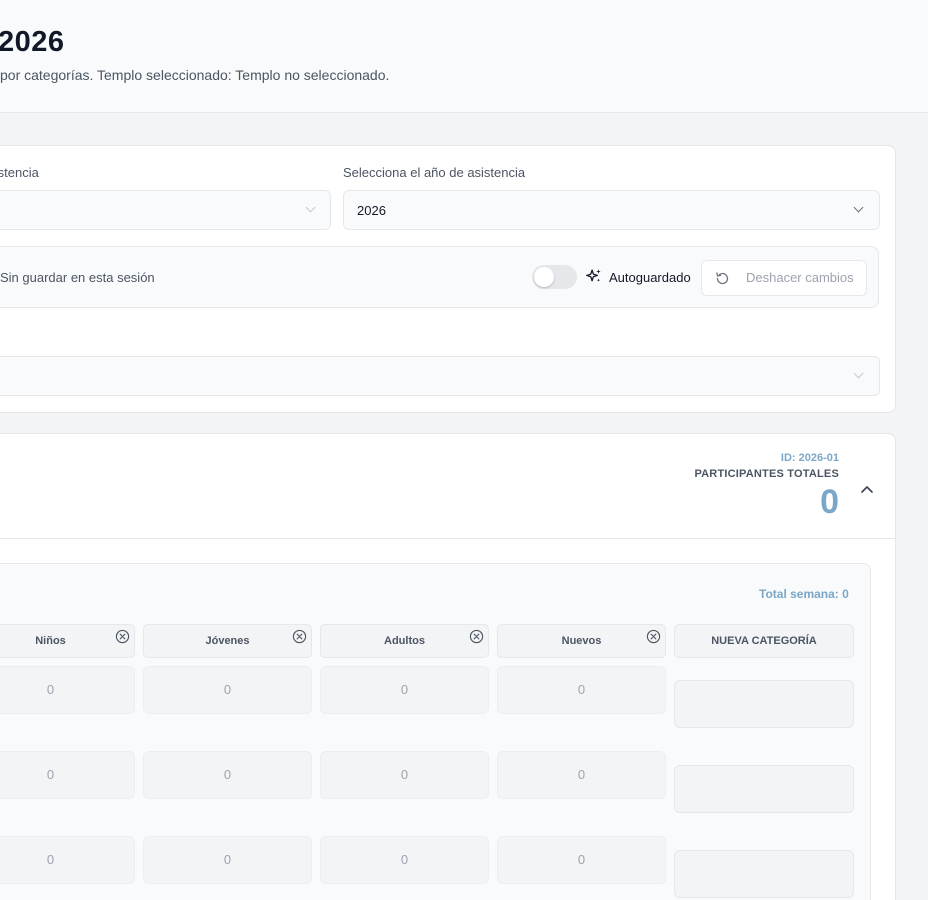 The image size is (928, 900). I want to click on category-header-jovenes: Jóvenes, so click(227, 641).